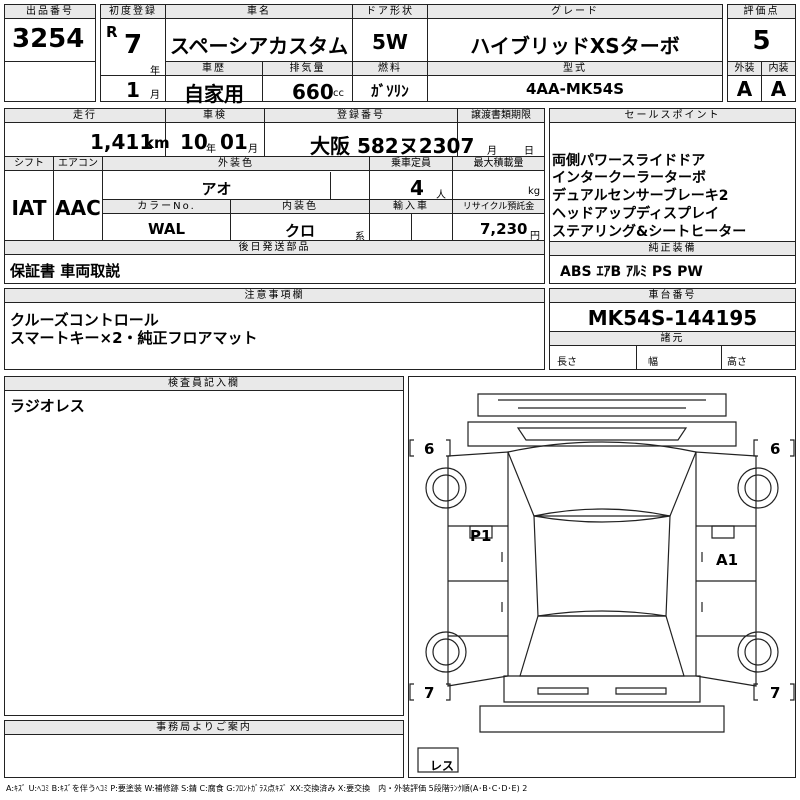  What do you see at coordinates (442, 766) in the screenshot?
I see `spare-tire: レス` at bounding box center [442, 766].